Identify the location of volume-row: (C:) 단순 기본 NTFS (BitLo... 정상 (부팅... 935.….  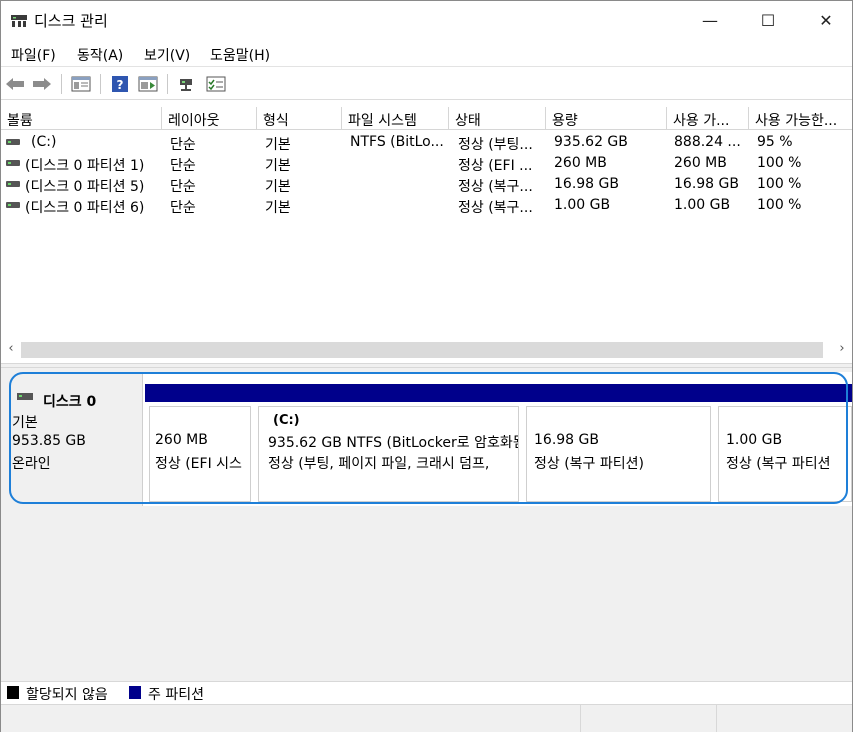
(426, 142).